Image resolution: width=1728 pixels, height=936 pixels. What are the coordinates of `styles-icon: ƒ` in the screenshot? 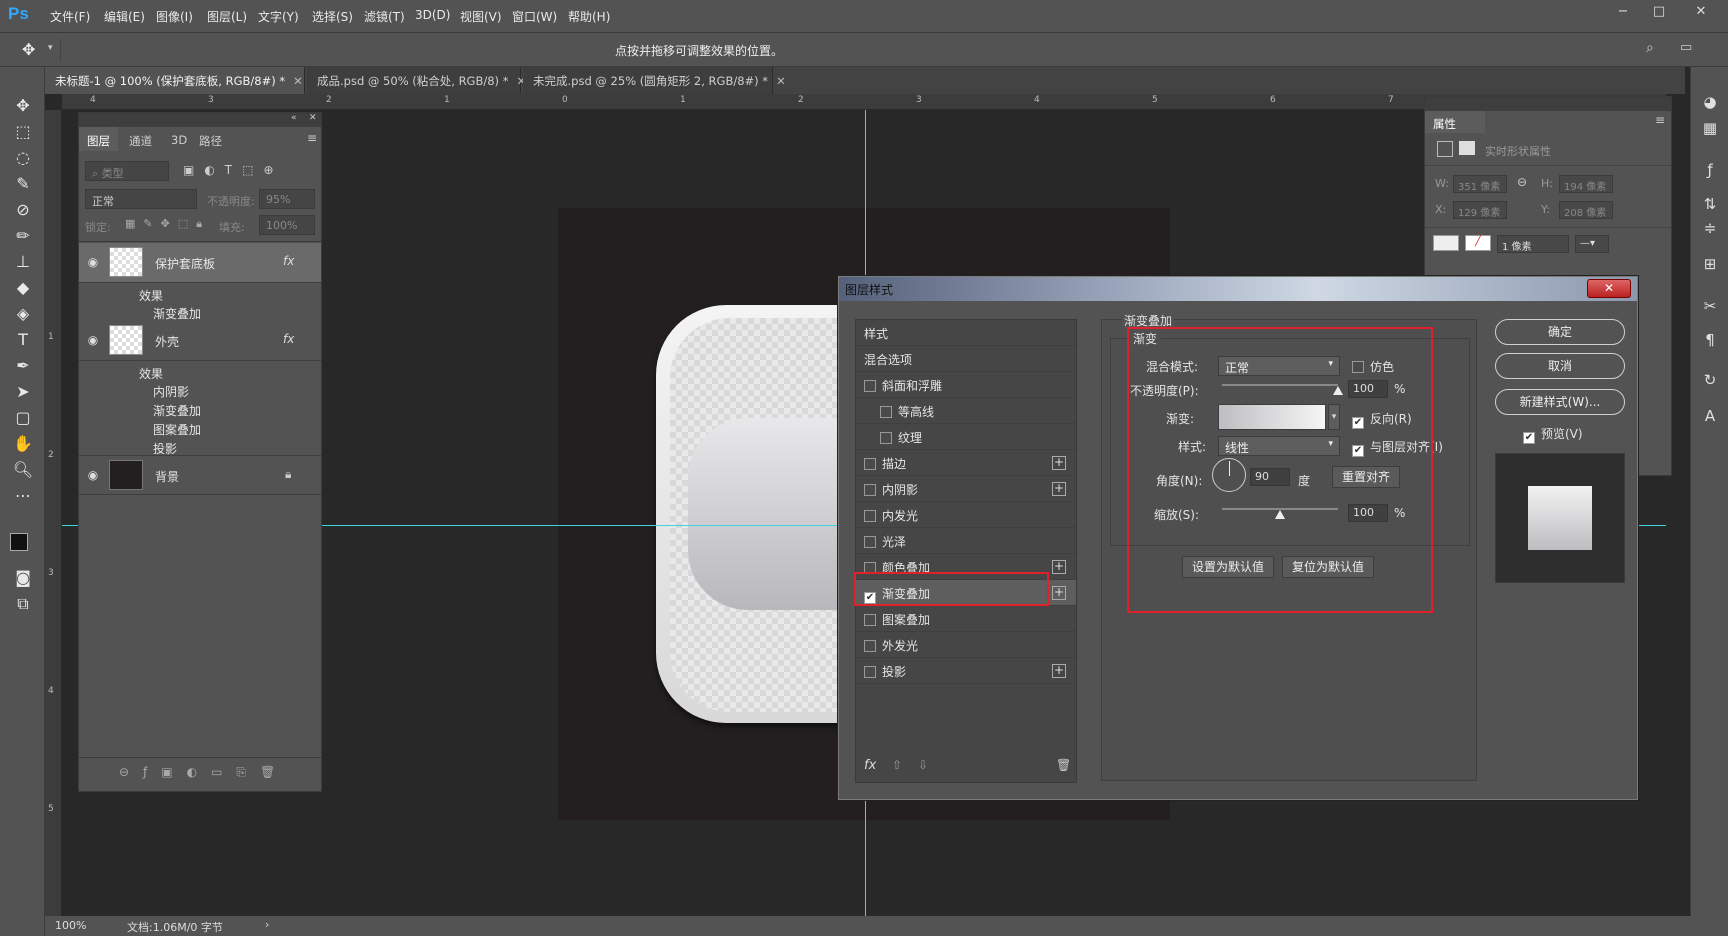 It's located at (1710, 172).